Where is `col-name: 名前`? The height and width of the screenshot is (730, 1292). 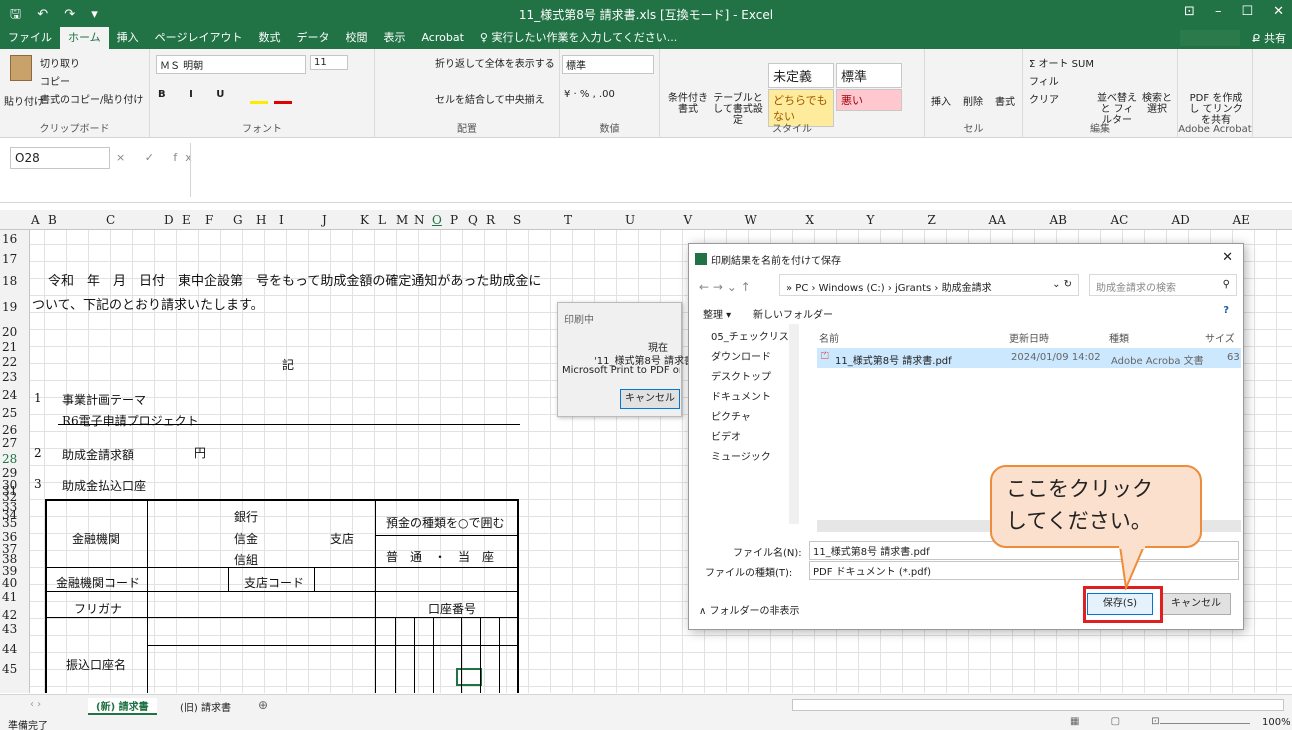 col-name: 名前 is located at coordinates (829, 337).